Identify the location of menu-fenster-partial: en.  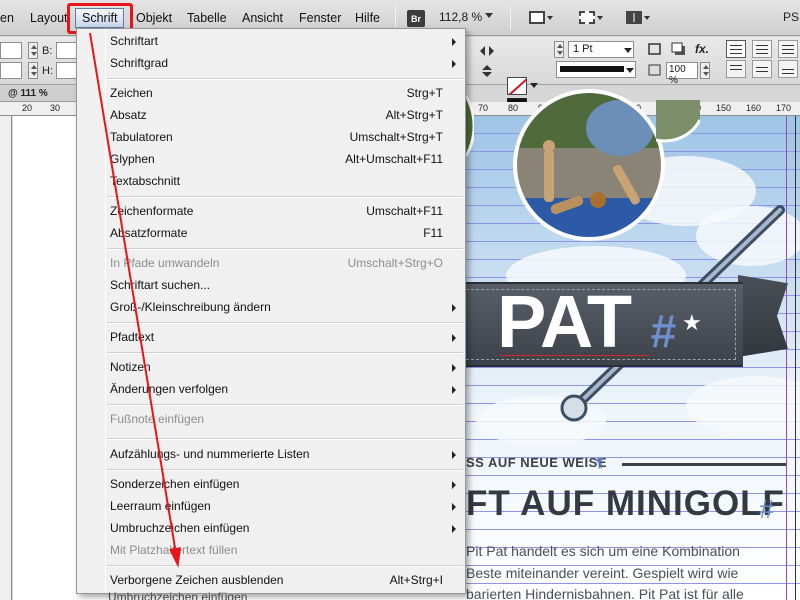
(7, 18).